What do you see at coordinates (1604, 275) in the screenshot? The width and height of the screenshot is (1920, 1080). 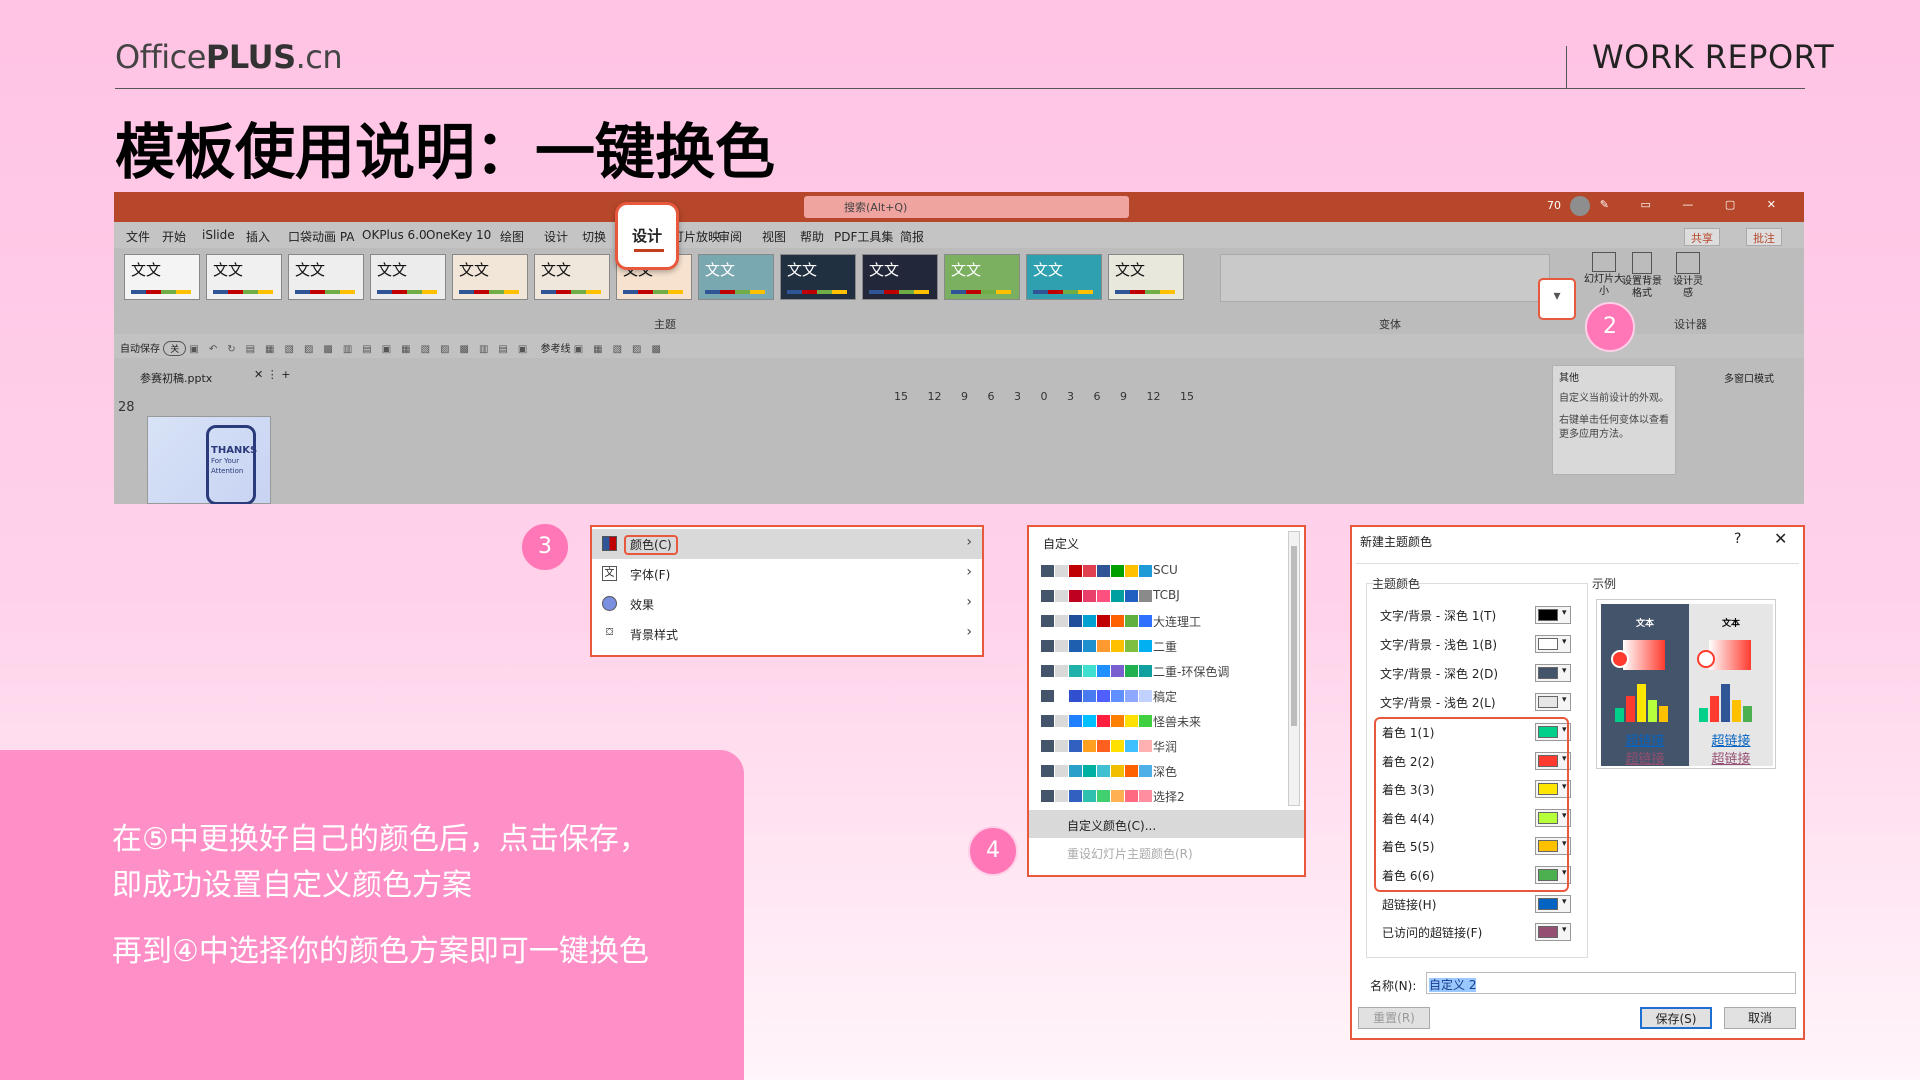 I see `slide-size-button: 幻灯片大小` at bounding box center [1604, 275].